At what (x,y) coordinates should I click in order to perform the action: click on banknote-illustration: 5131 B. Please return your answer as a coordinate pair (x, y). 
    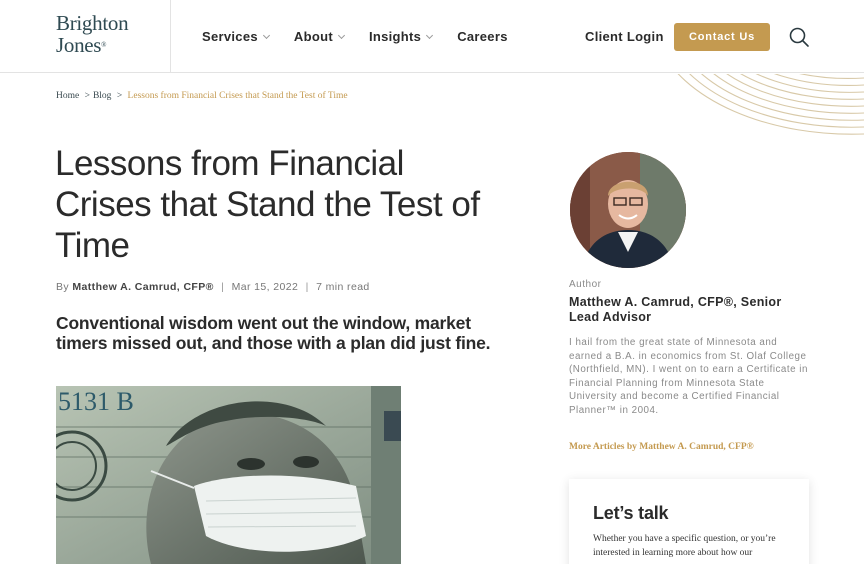
    Looking at the image, I should click on (228, 475).